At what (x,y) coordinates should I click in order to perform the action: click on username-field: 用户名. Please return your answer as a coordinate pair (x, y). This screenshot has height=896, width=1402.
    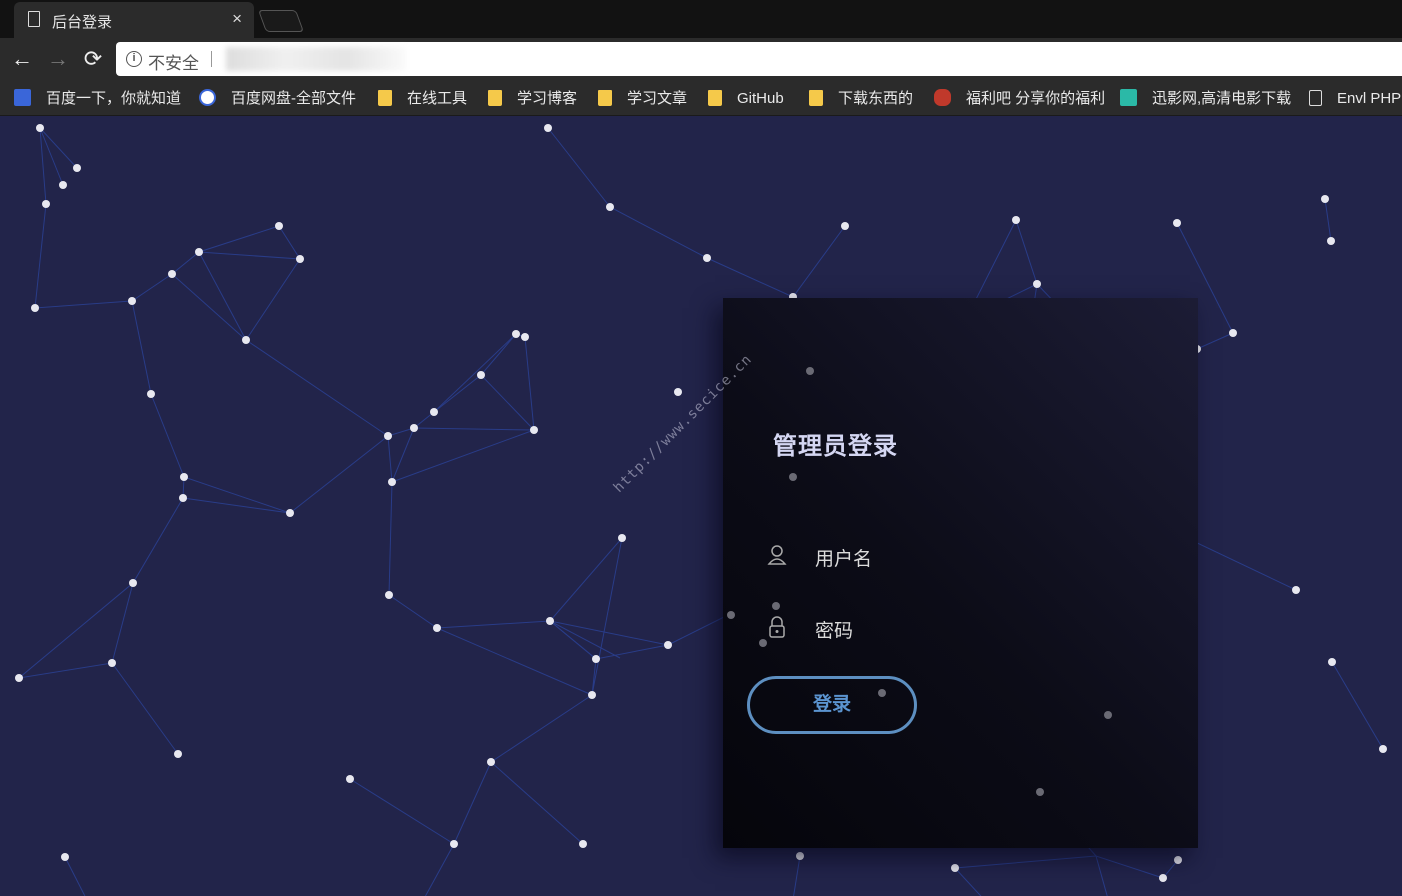
    Looking at the image, I should click on (953, 556).